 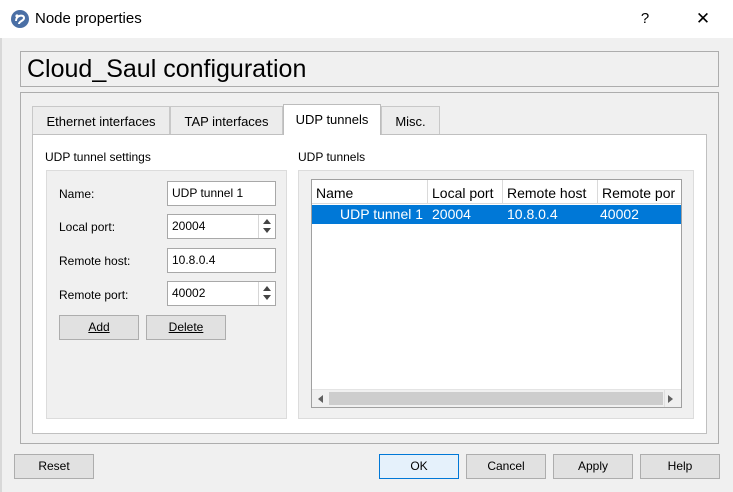 What do you see at coordinates (95, 261) in the screenshot?
I see `remote-host-label: Remote host:` at bounding box center [95, 261].